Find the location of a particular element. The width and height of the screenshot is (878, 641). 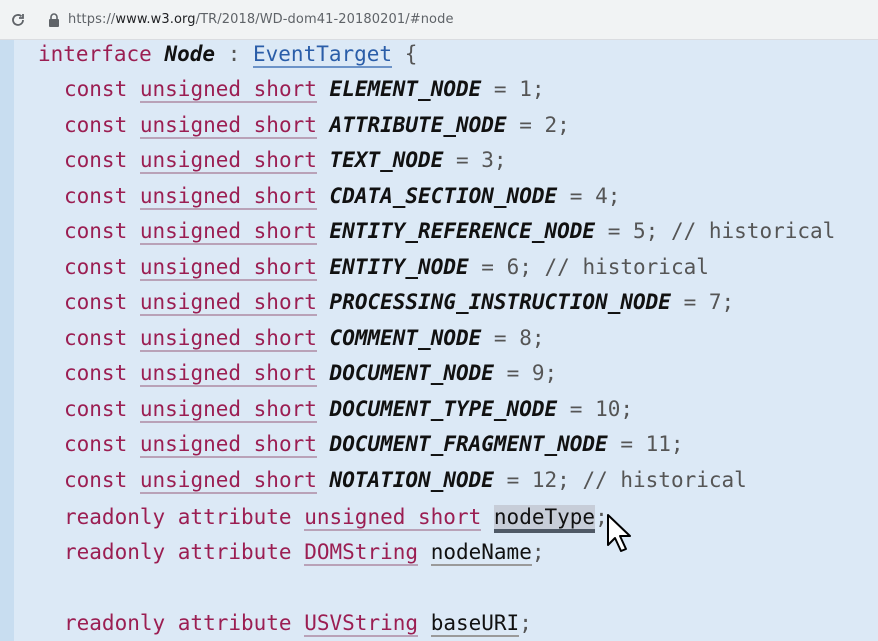

constant-name: COMMENT_NODE is located at coordinates (405, 337).